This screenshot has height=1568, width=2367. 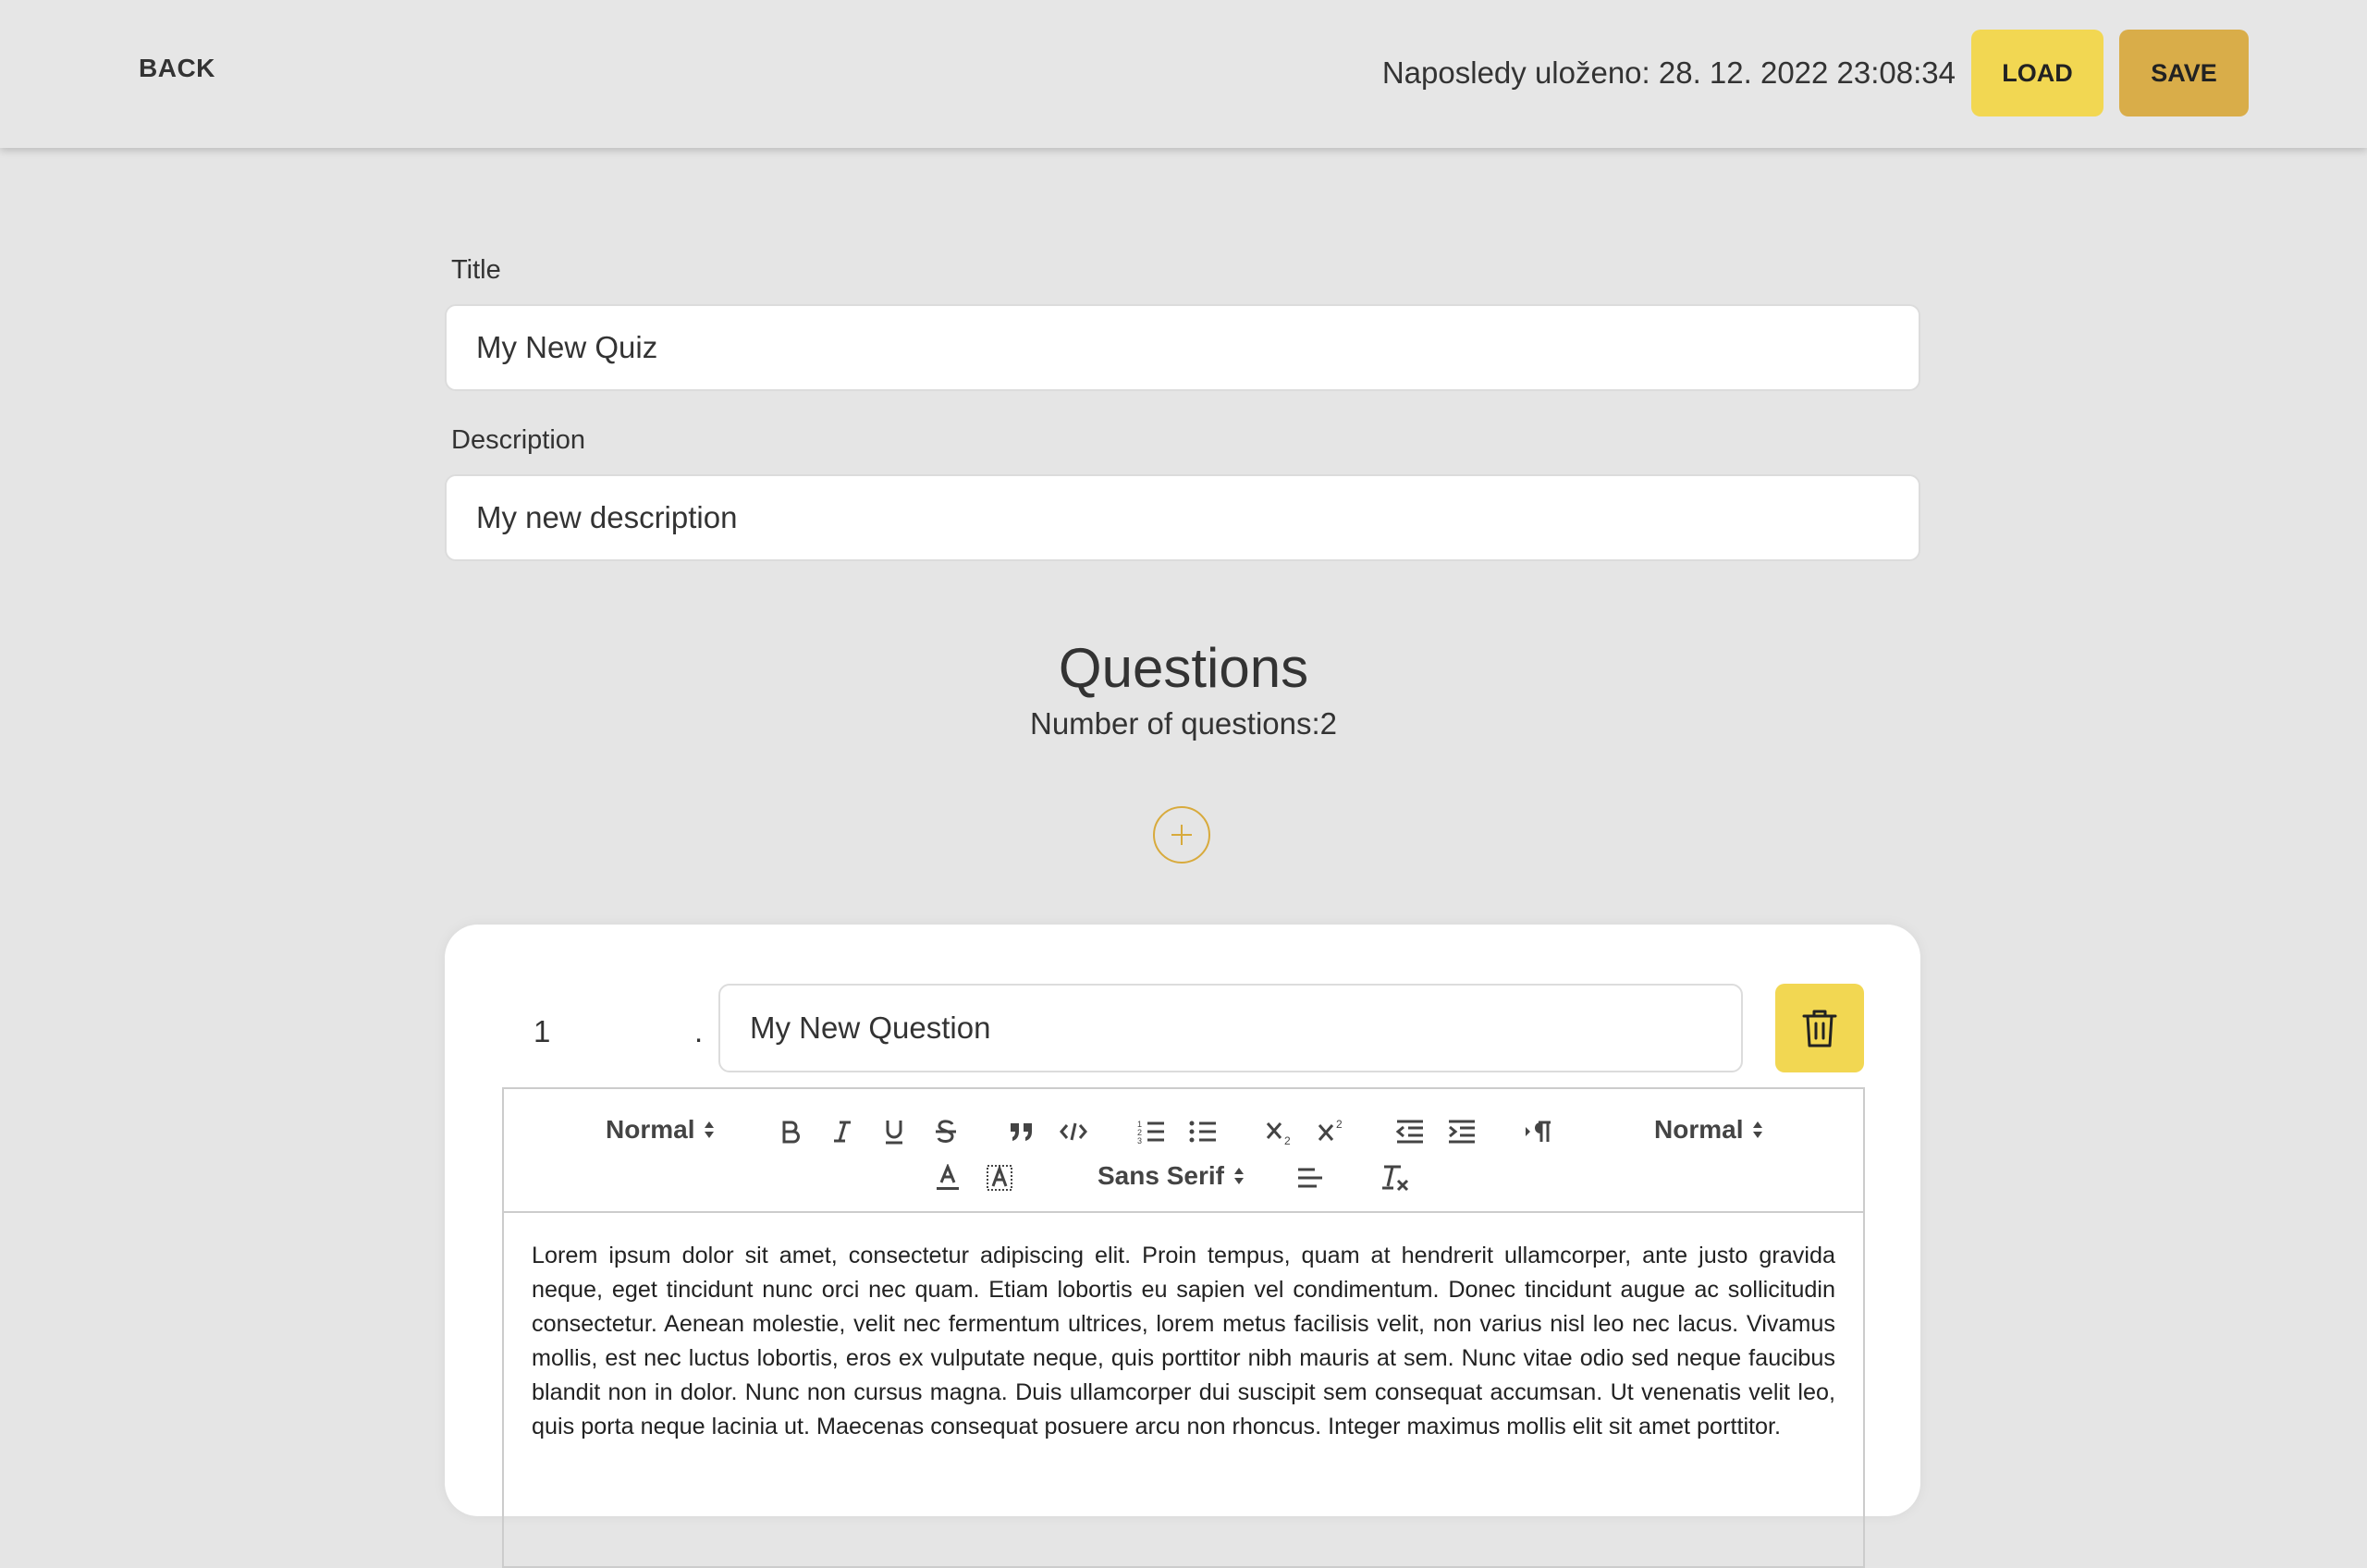 I want to click on paragraph-direction-icon, so click(x=1538, y=1132).